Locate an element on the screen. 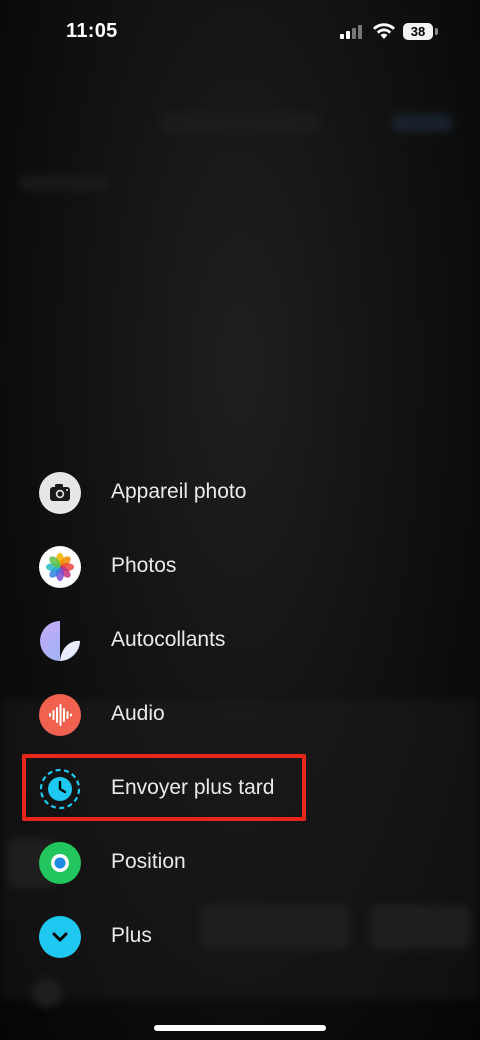  menu-item-label: Autocollants is located at coordinates (168, 639).